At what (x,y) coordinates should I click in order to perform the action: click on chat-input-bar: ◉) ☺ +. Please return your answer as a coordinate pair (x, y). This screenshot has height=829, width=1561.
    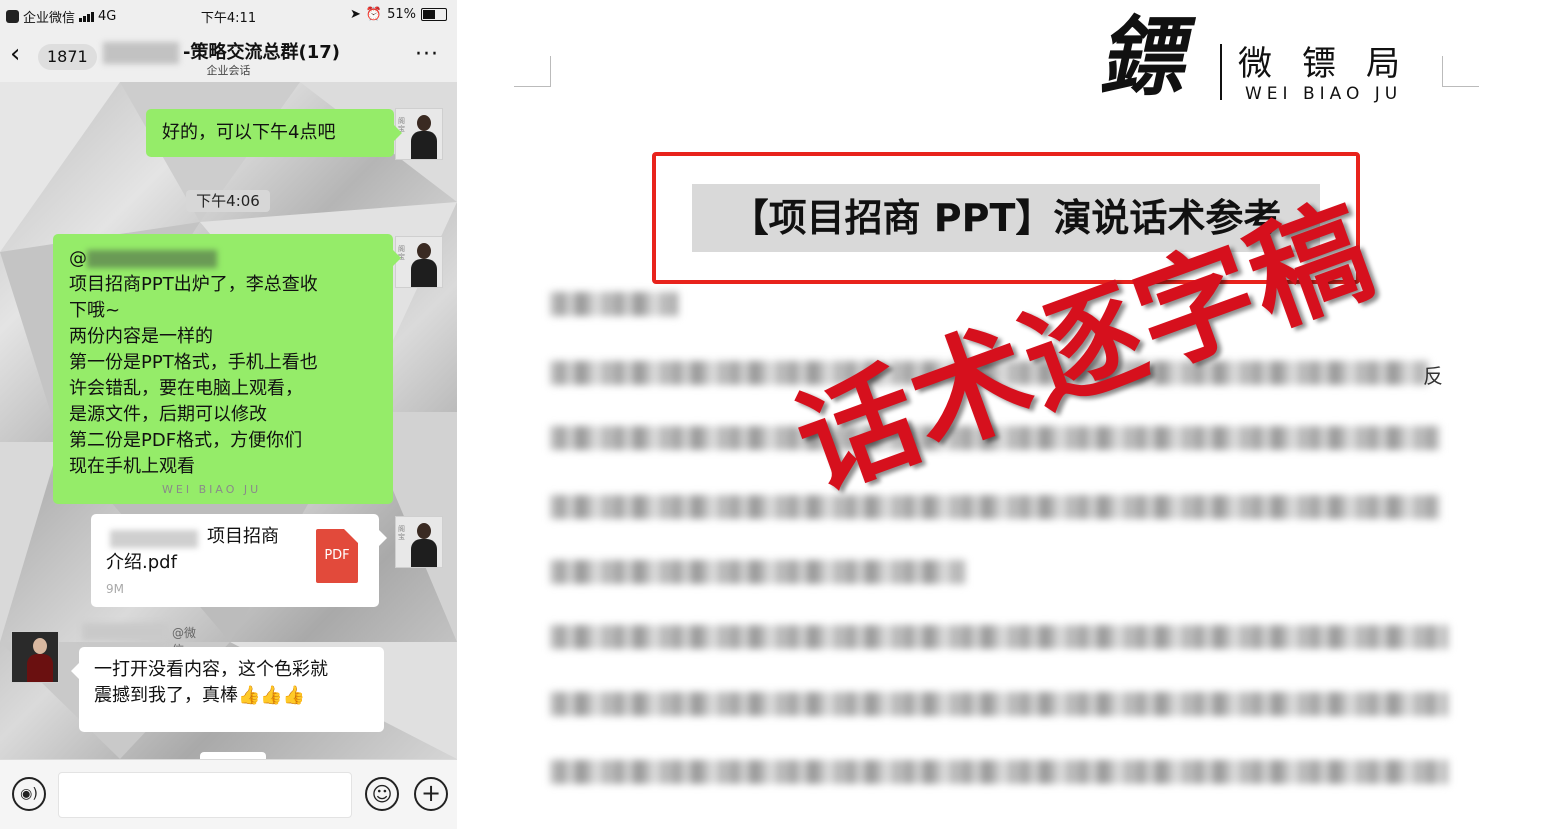
    Looking at the image, I should click on (228, 794).